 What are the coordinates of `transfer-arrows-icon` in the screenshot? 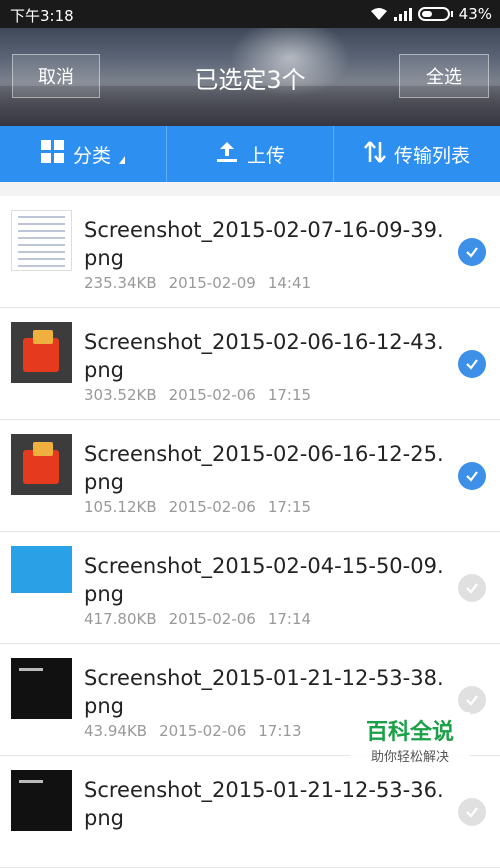 It's located at (375, 154).